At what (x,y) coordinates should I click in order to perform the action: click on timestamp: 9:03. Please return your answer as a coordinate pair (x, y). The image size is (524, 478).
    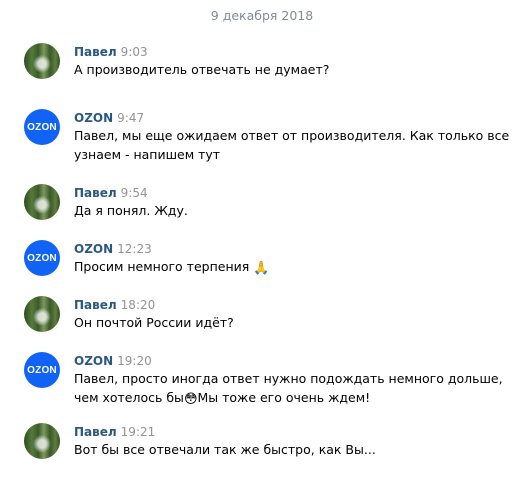
    Looking at the image, I should click on (134, 52).